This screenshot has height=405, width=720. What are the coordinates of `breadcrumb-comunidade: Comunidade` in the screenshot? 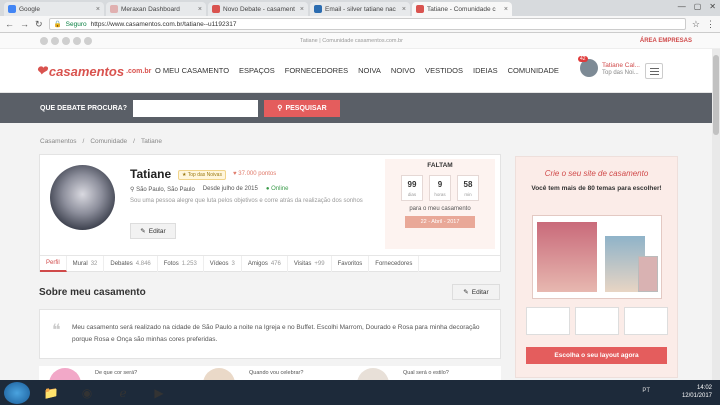 It's located at (108, 141).